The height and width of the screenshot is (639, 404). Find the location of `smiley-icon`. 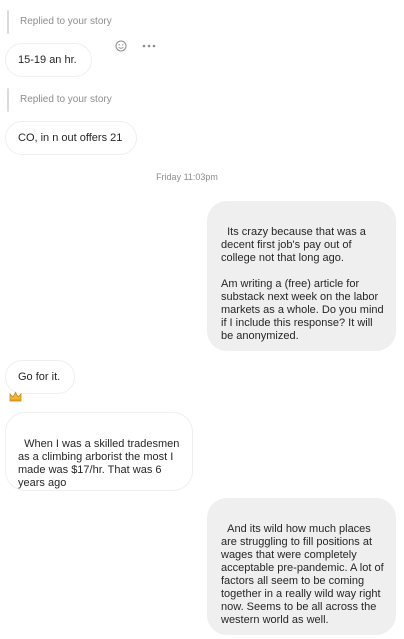

smiley-icon is located at coordinates (121, 46).